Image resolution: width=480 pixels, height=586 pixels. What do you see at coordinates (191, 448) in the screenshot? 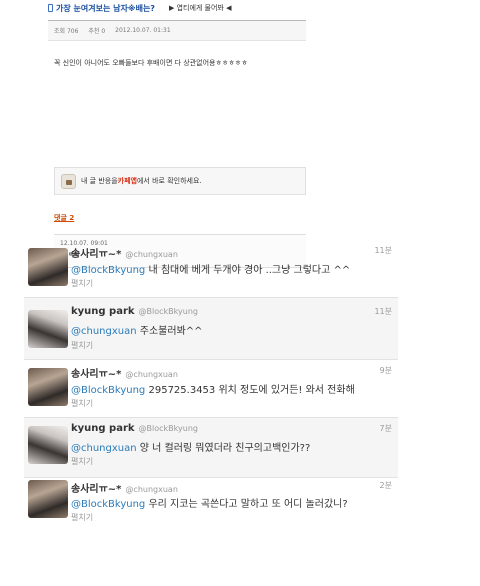
I see `tweet-text: @chungxuan 양 너 컬러링 뭐였더라 친구의고백인가??` at bounding box center [191, 448].